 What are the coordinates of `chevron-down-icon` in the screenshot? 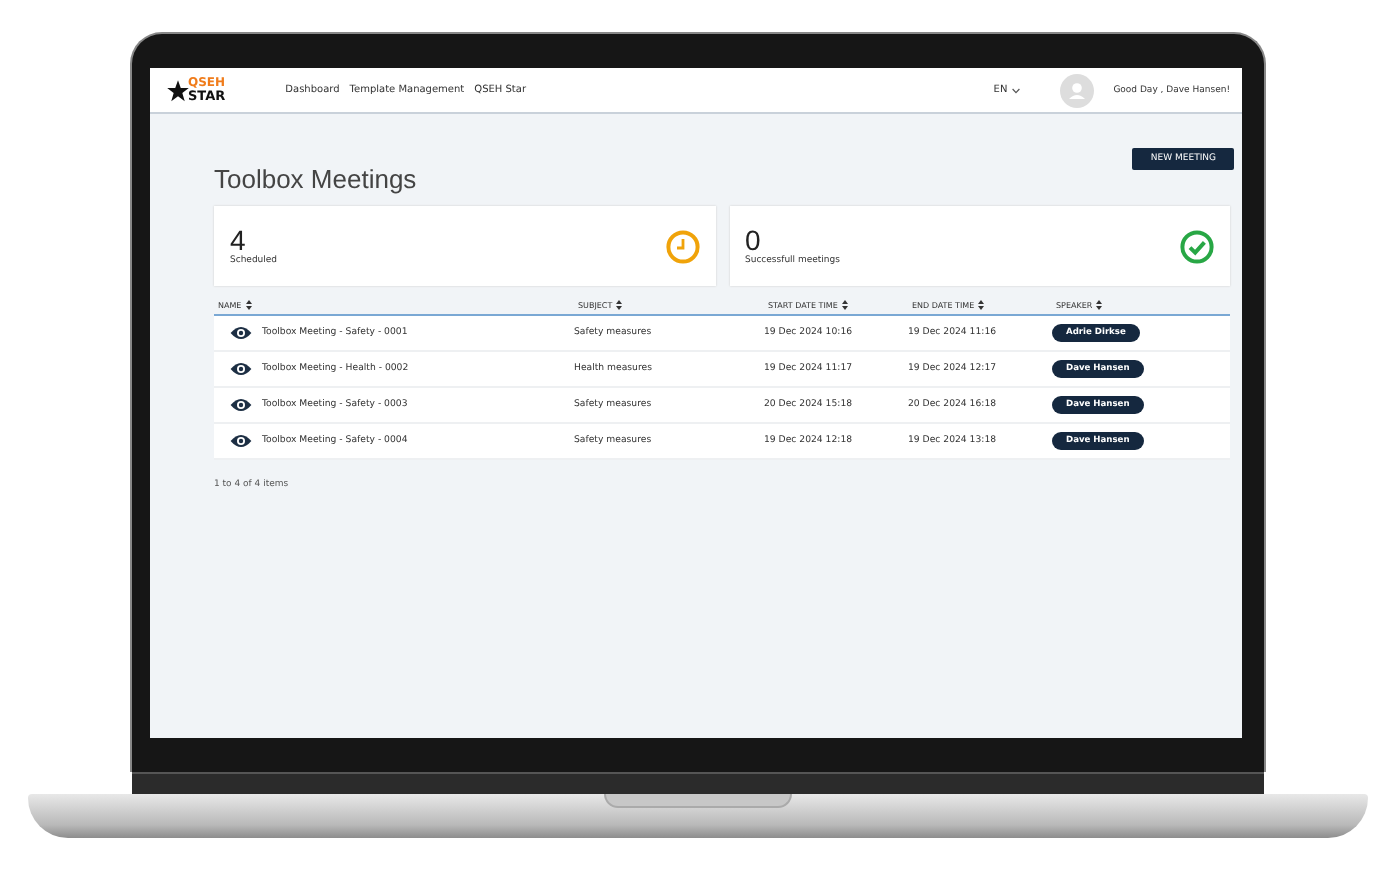 It's located at (1015, 90).